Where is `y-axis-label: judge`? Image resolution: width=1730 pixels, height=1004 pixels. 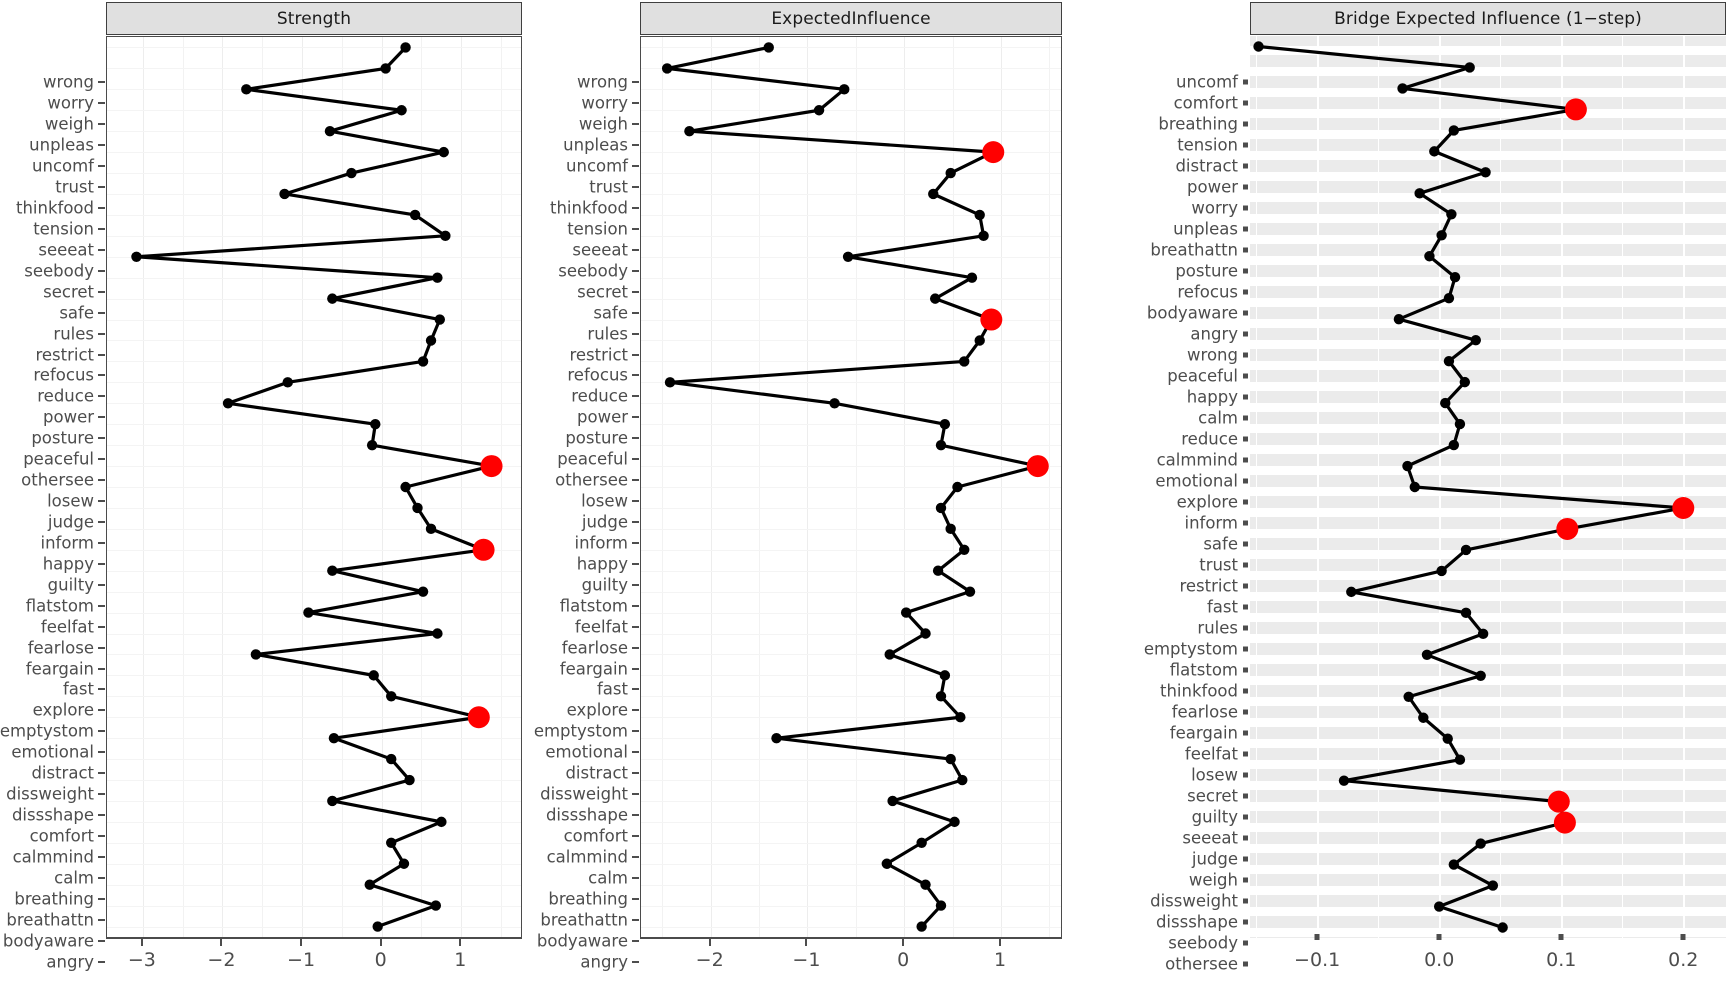 y-axis-label: judge is located at coordinates (70, 522).